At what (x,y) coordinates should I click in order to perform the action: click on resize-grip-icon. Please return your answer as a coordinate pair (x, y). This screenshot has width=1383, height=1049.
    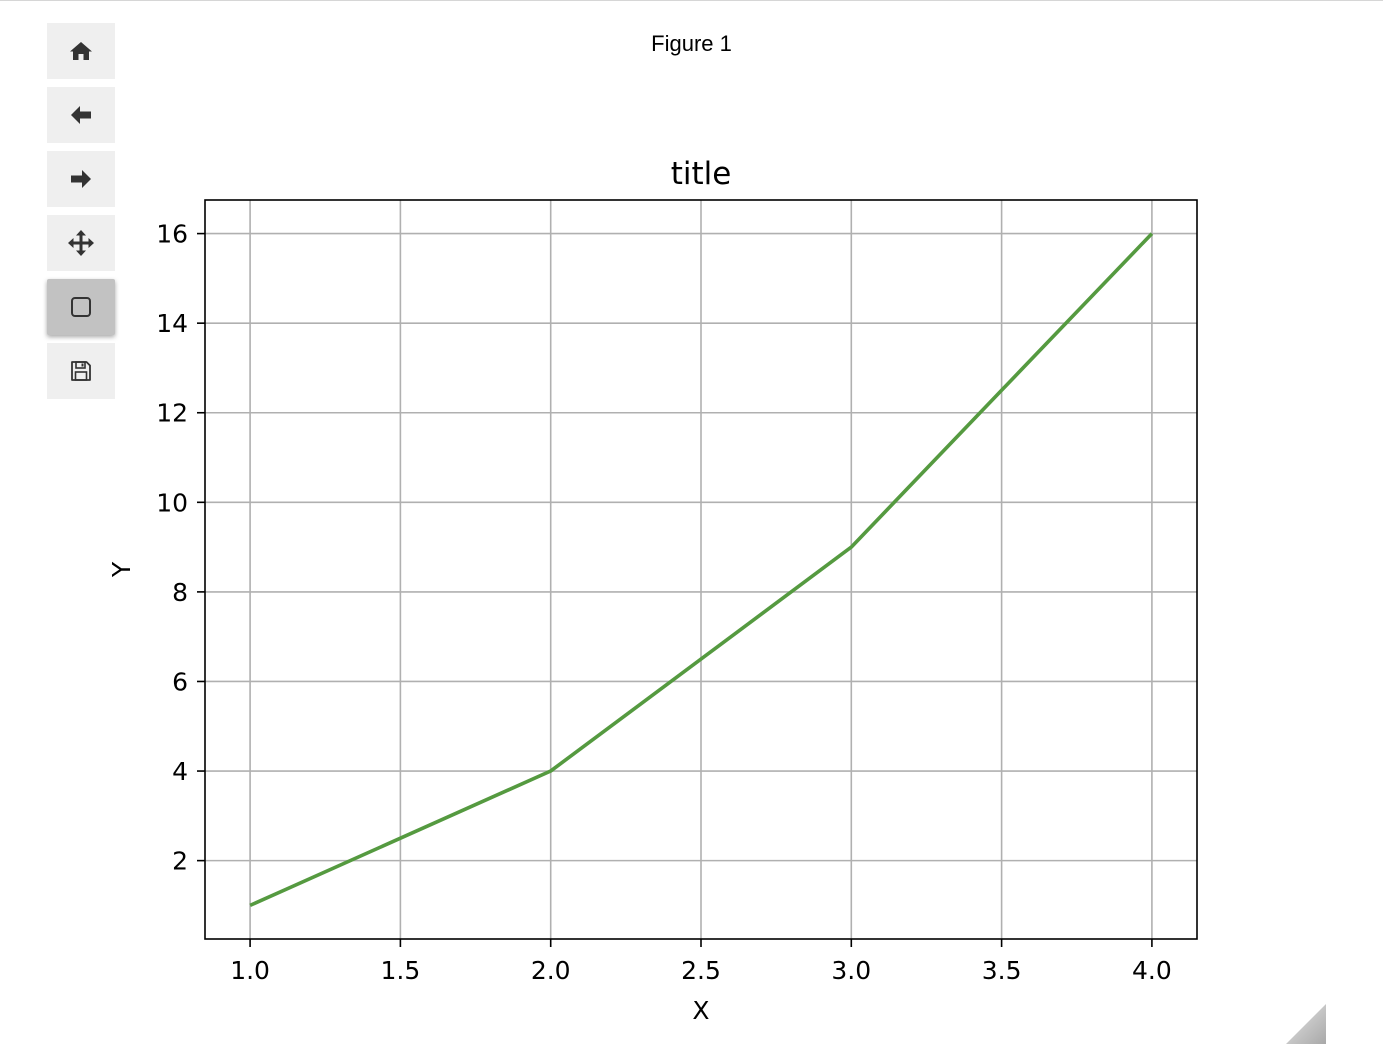
    Looking at the image, I should click on (1306, 1024).